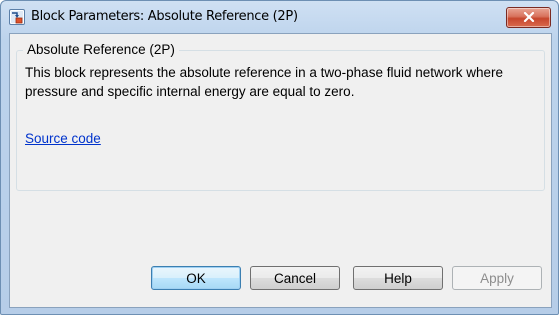 Image resolution: width=559 pixels, height=315 pixels. What do you see at coordinates (196, 278) in the screenshot?
I see `ok-button: OK` at bounding box center [196, 278].